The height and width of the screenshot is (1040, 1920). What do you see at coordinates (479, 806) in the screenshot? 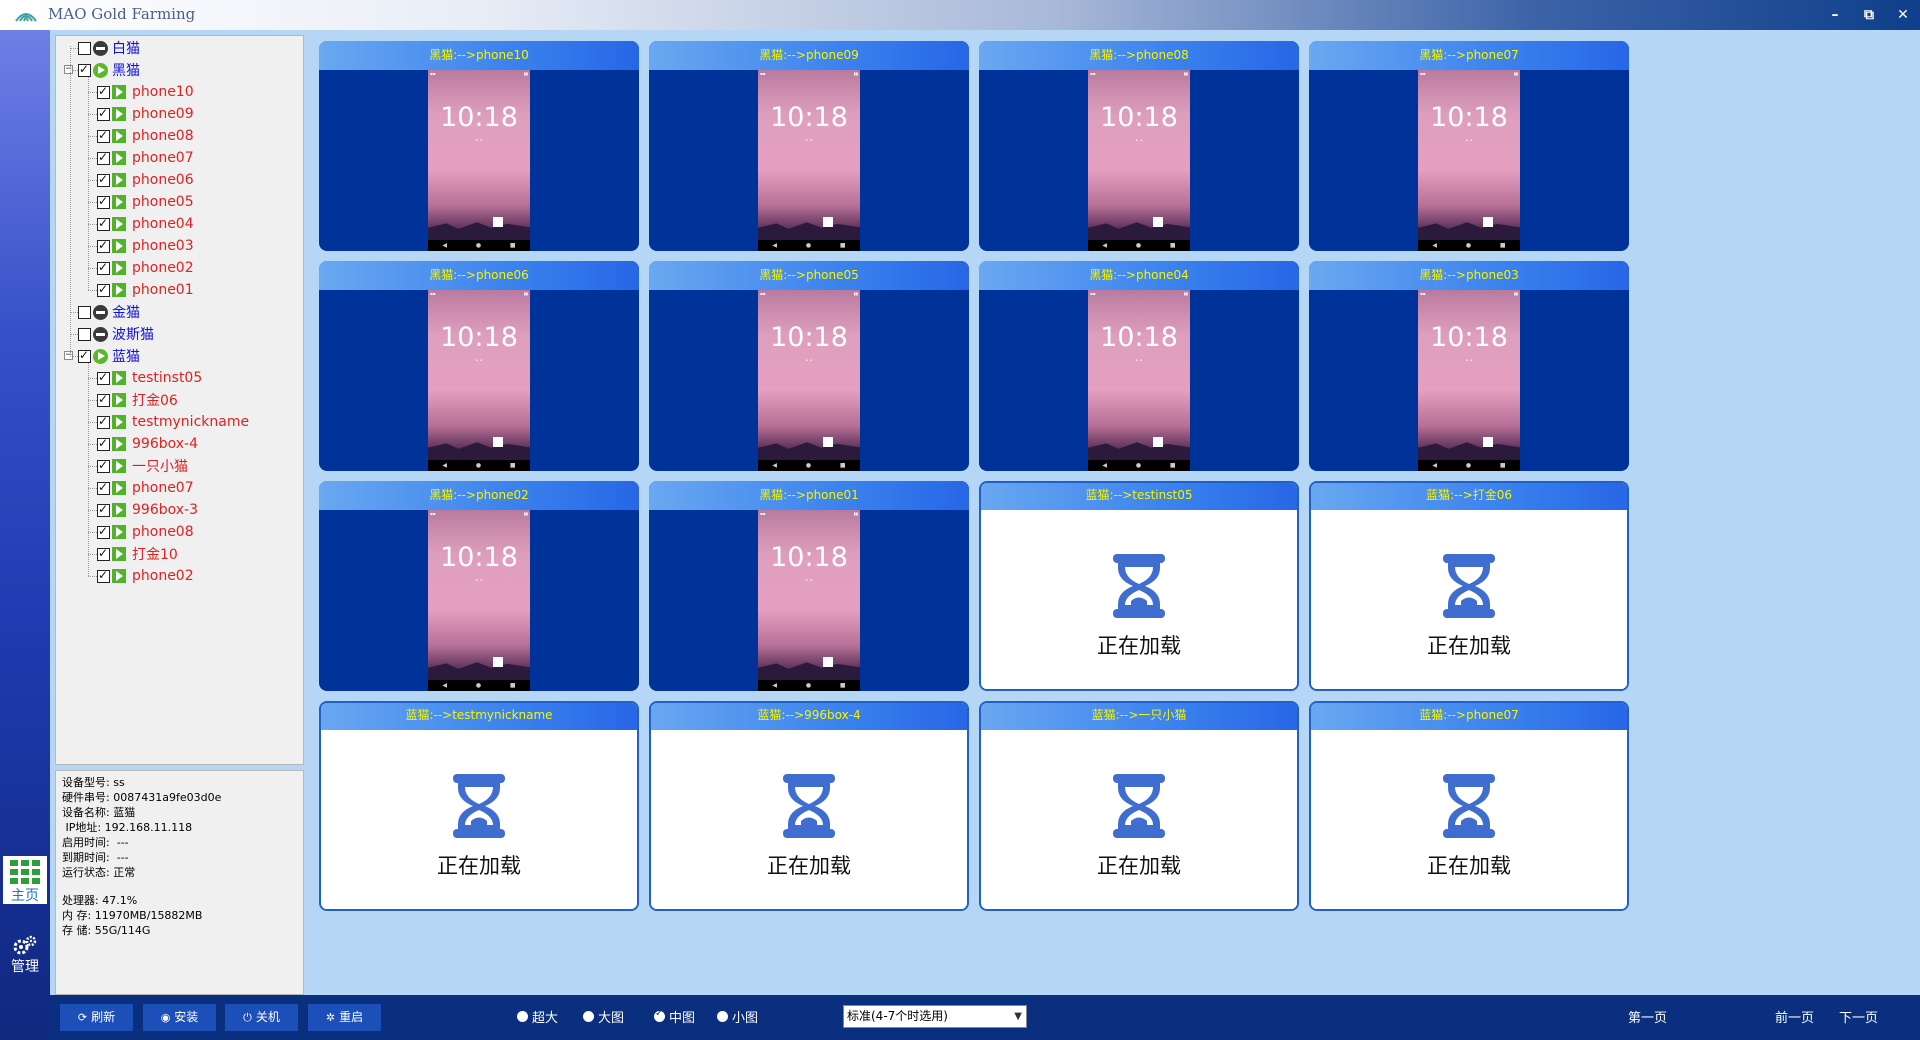
I see `device-card: 蓝猫:-->testmynickname 正在加载` at bounding box center [479, 806].